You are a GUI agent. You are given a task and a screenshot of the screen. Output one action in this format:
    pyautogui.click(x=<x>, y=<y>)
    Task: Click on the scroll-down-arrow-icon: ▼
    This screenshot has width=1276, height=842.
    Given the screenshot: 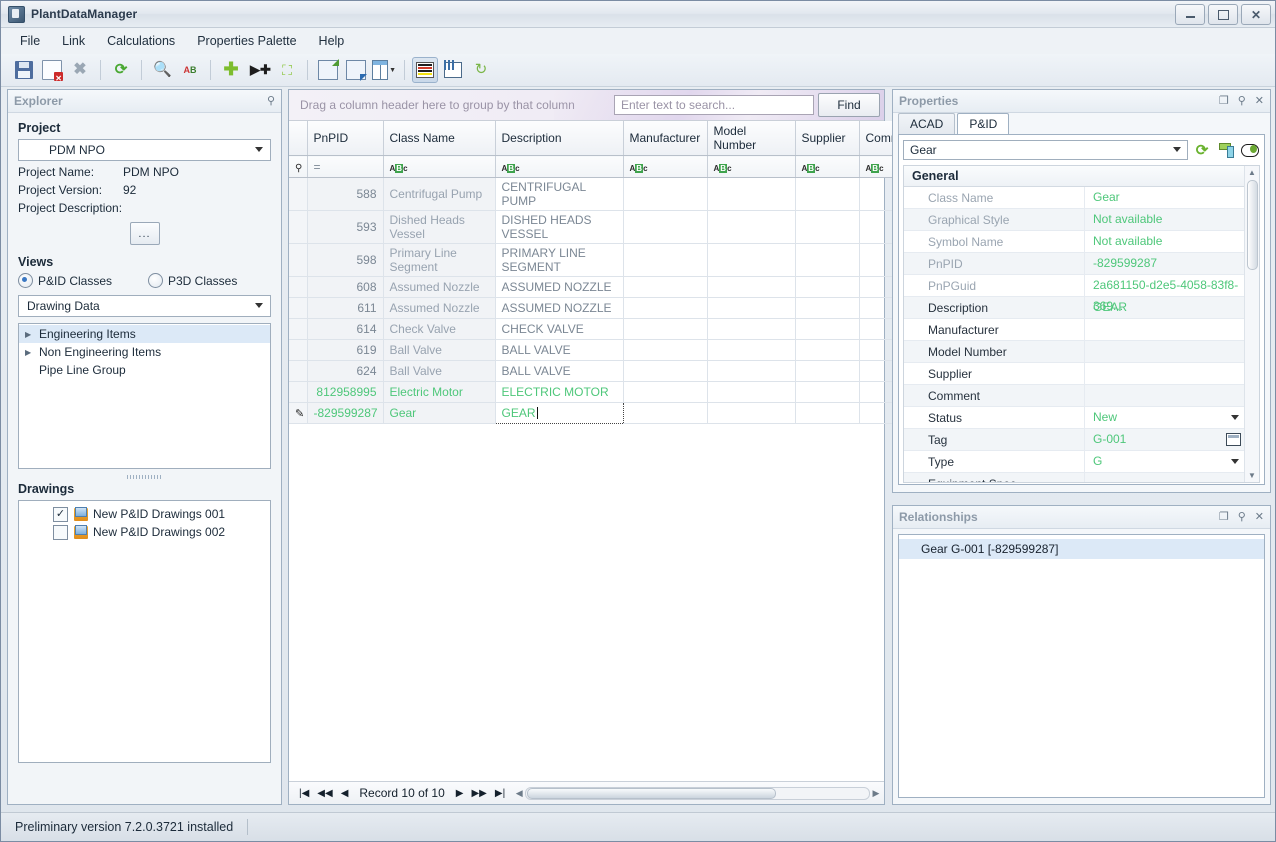 What is the action you would take?
    pyautogui.click(x=1252, y=475)
    